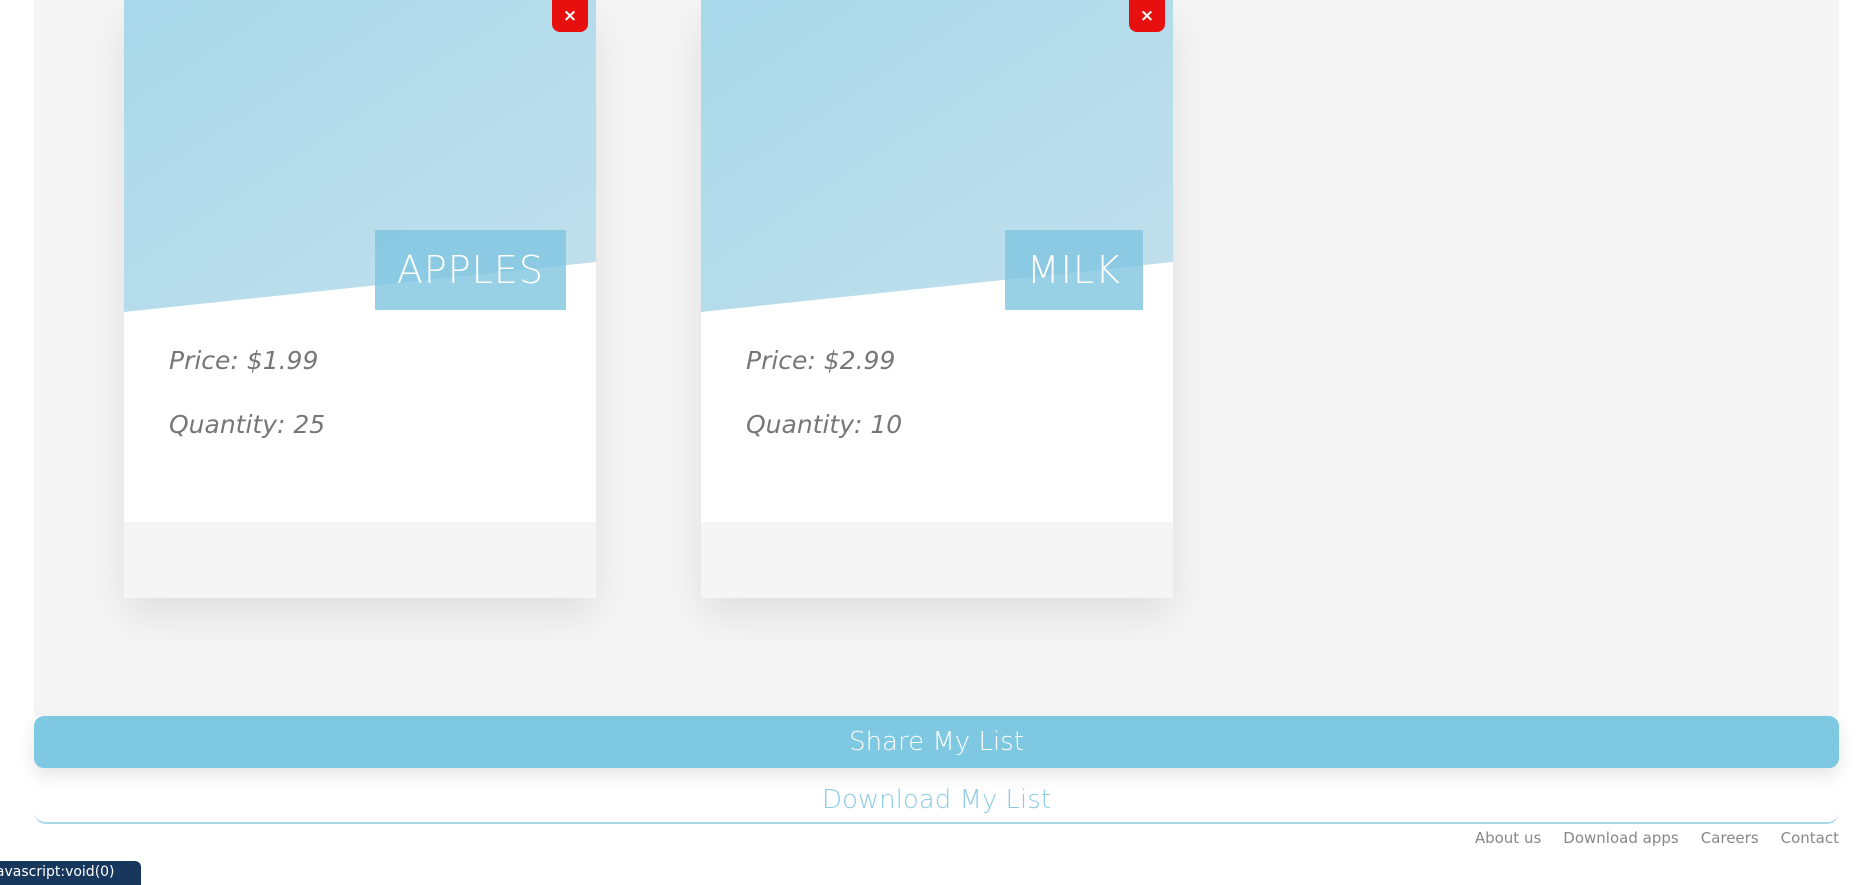 The image size is (1875, 885). Describe the element at coordinates (824, 424) in the screenshot. I see `item-quantity: Quantity: 10` at that location.